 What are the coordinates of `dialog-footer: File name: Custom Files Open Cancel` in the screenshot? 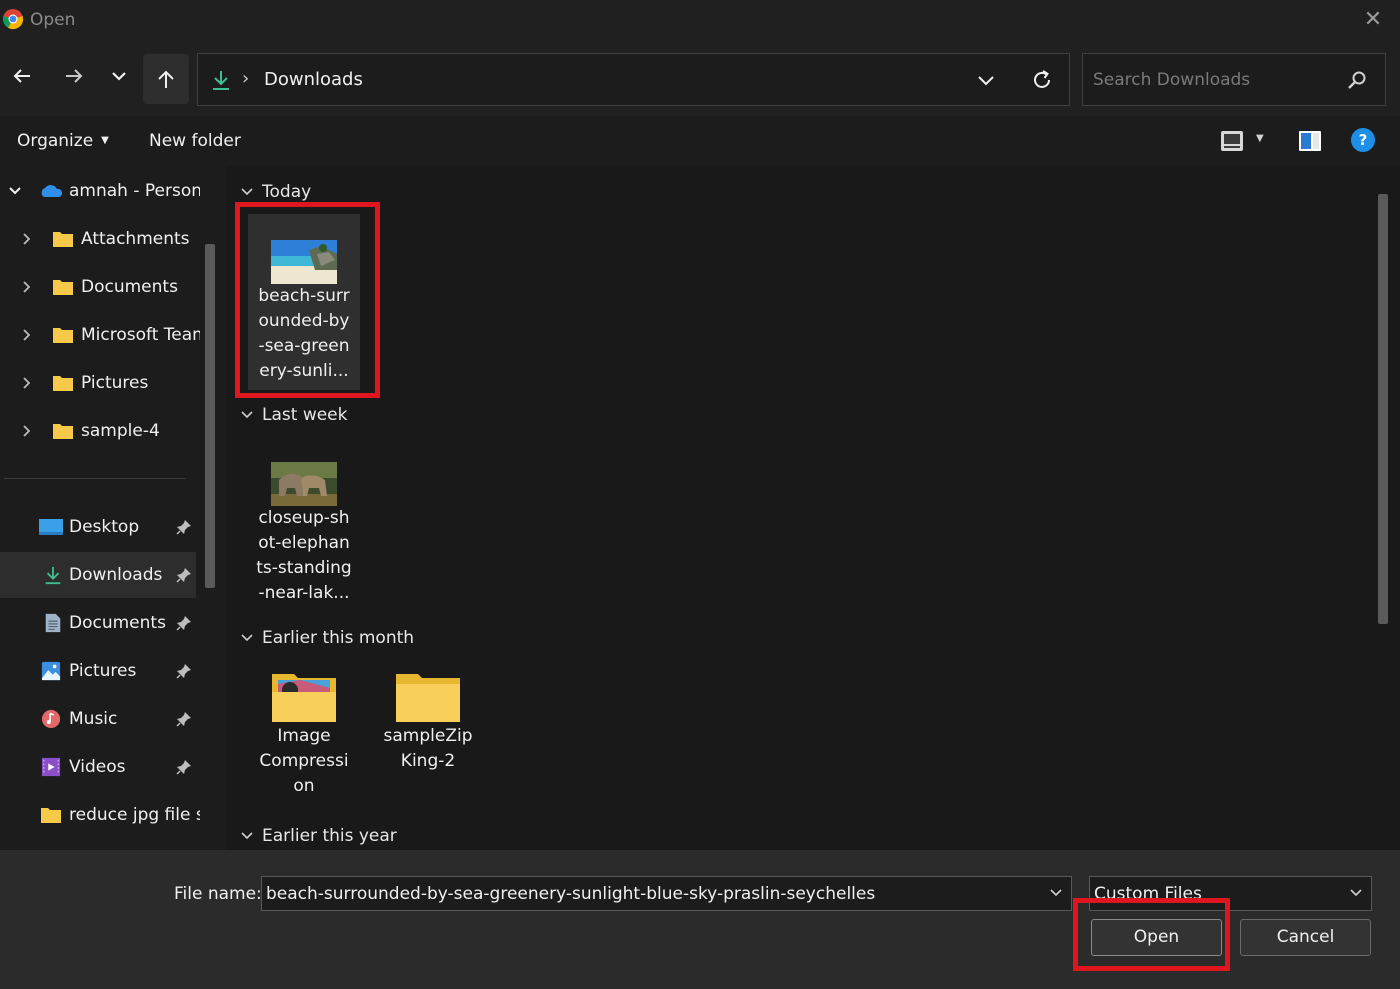 It's located at (700, 919).